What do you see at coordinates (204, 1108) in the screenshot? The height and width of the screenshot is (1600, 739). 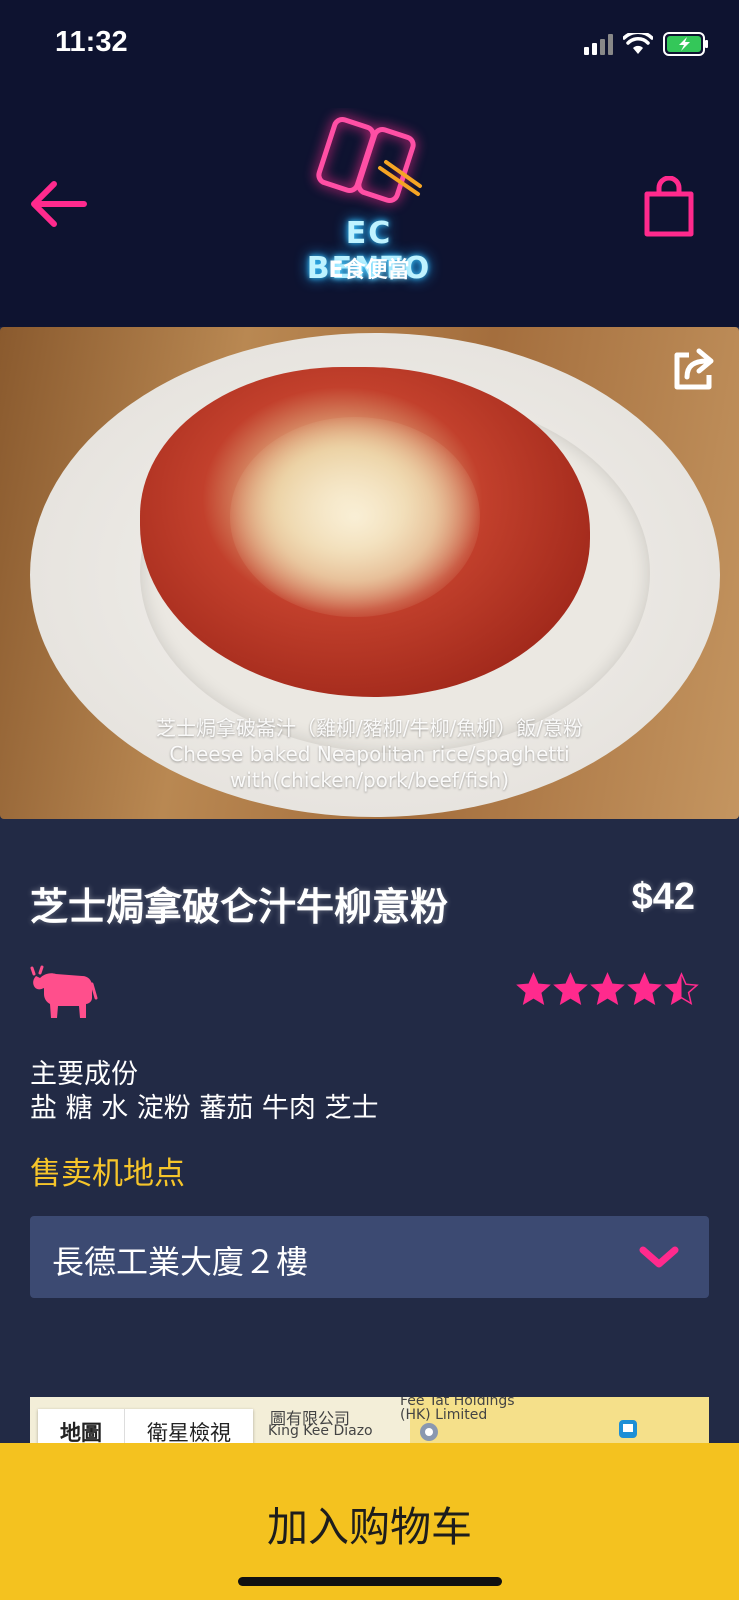 I see `ingredients-list: 盐 糖 水 淀粉 蕃茄 牛肉 芝士` at bounding box center [204, 1108].